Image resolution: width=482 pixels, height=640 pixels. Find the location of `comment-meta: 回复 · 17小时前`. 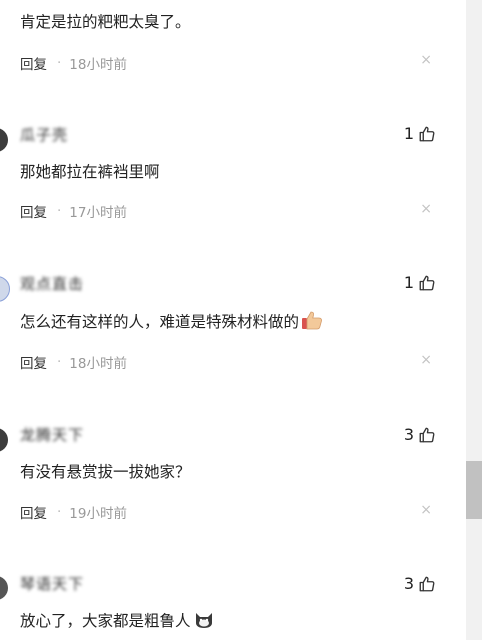

comment-meta: 回复 · 17小时前 is located at coordinates (73, 211).